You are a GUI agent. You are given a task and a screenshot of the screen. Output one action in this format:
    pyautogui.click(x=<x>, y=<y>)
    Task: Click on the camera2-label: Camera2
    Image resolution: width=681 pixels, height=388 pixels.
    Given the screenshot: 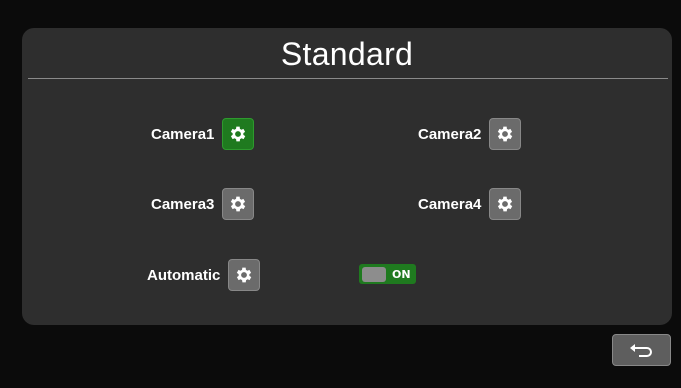 What is the action you would take?
    pyautogui.click(x=450, y=134)
    